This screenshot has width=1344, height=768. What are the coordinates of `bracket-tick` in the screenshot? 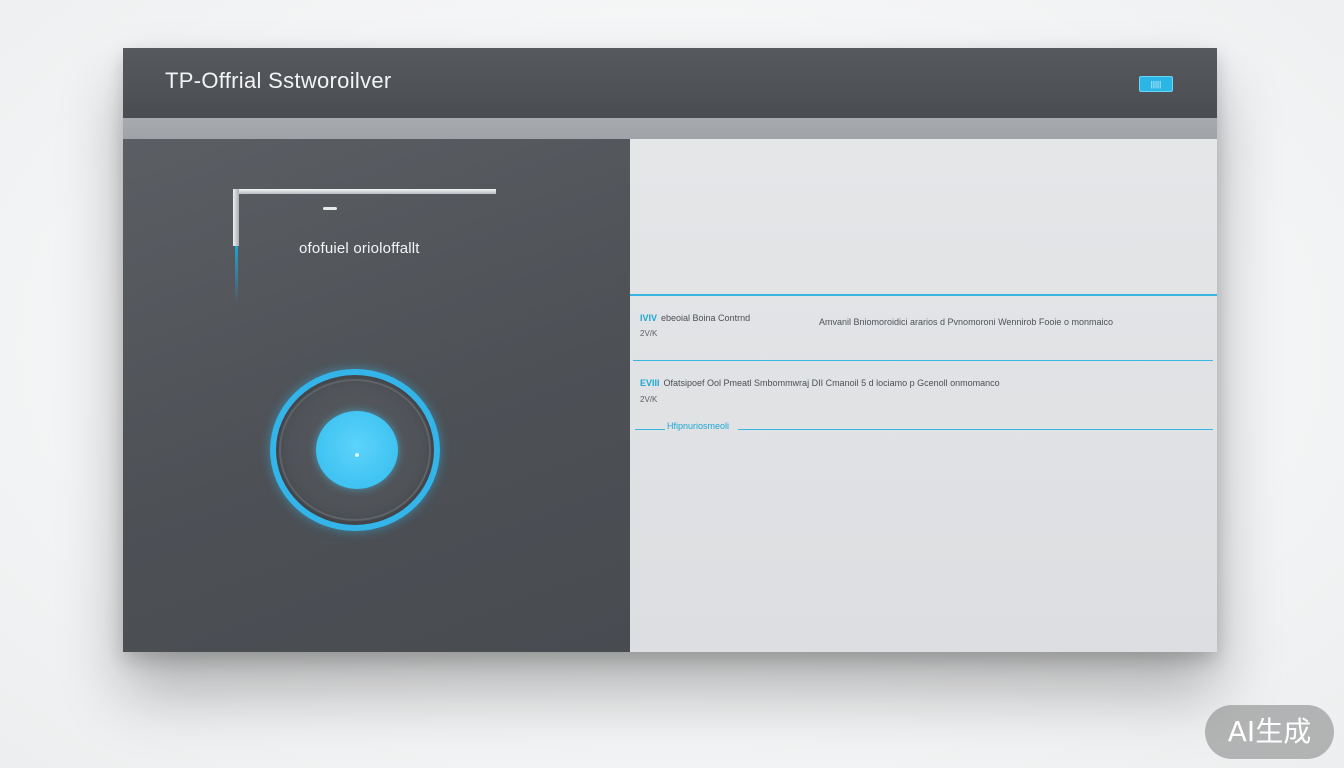 It's located at (330, 208).